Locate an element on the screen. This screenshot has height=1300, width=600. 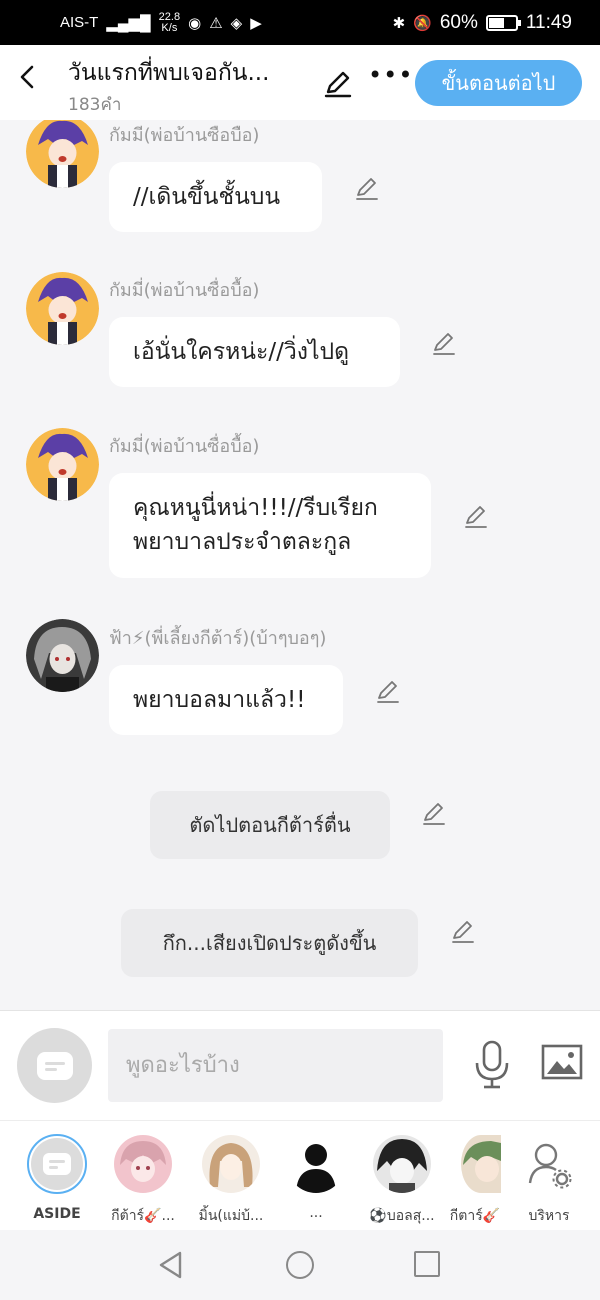
mute-icon: 🔕 is located at coordinates (422, 23).